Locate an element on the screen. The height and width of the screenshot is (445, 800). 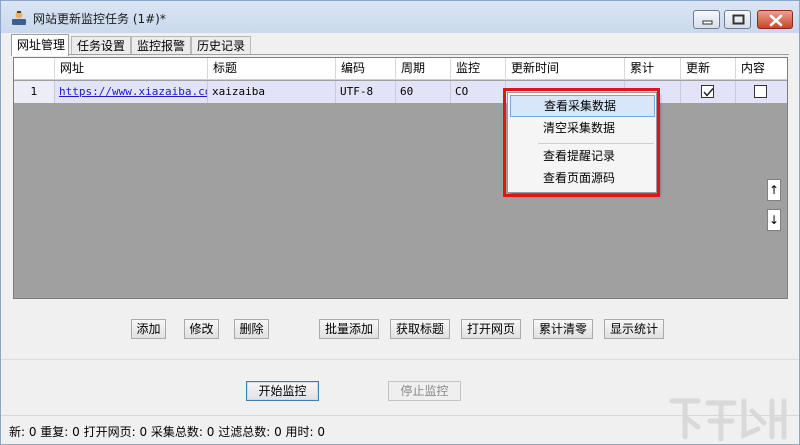
add-button: 添加 is located at coordinates (148, 329).